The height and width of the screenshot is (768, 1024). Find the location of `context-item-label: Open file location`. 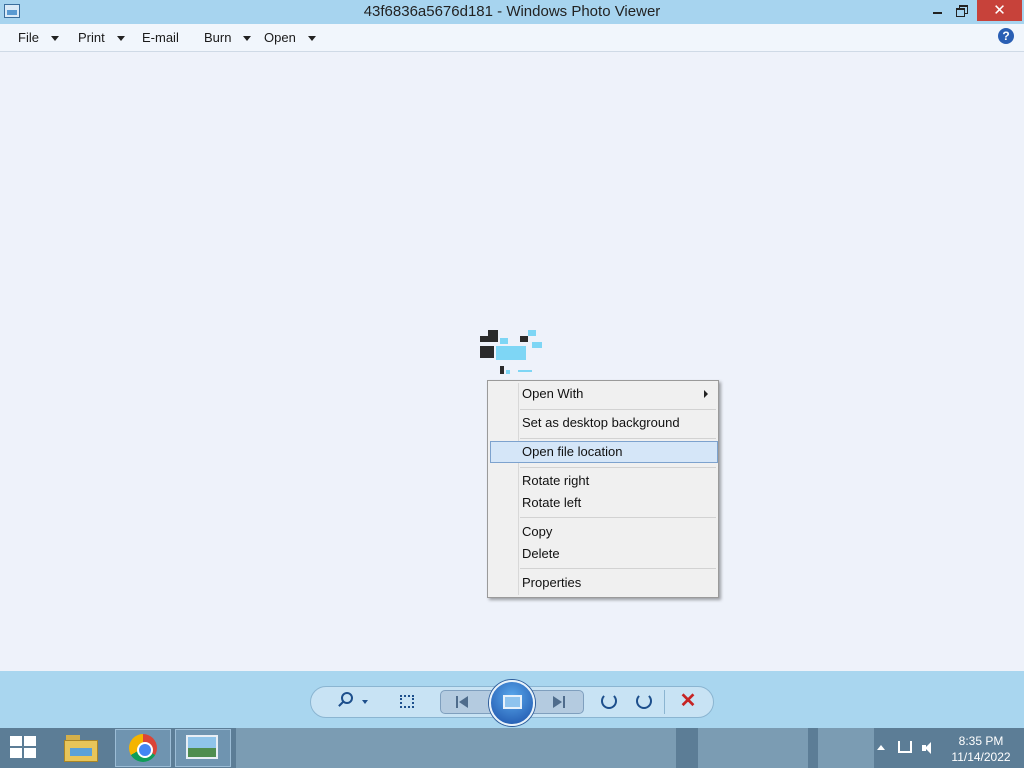

context-item-label: Open file location is located at coordinates (572, 451).